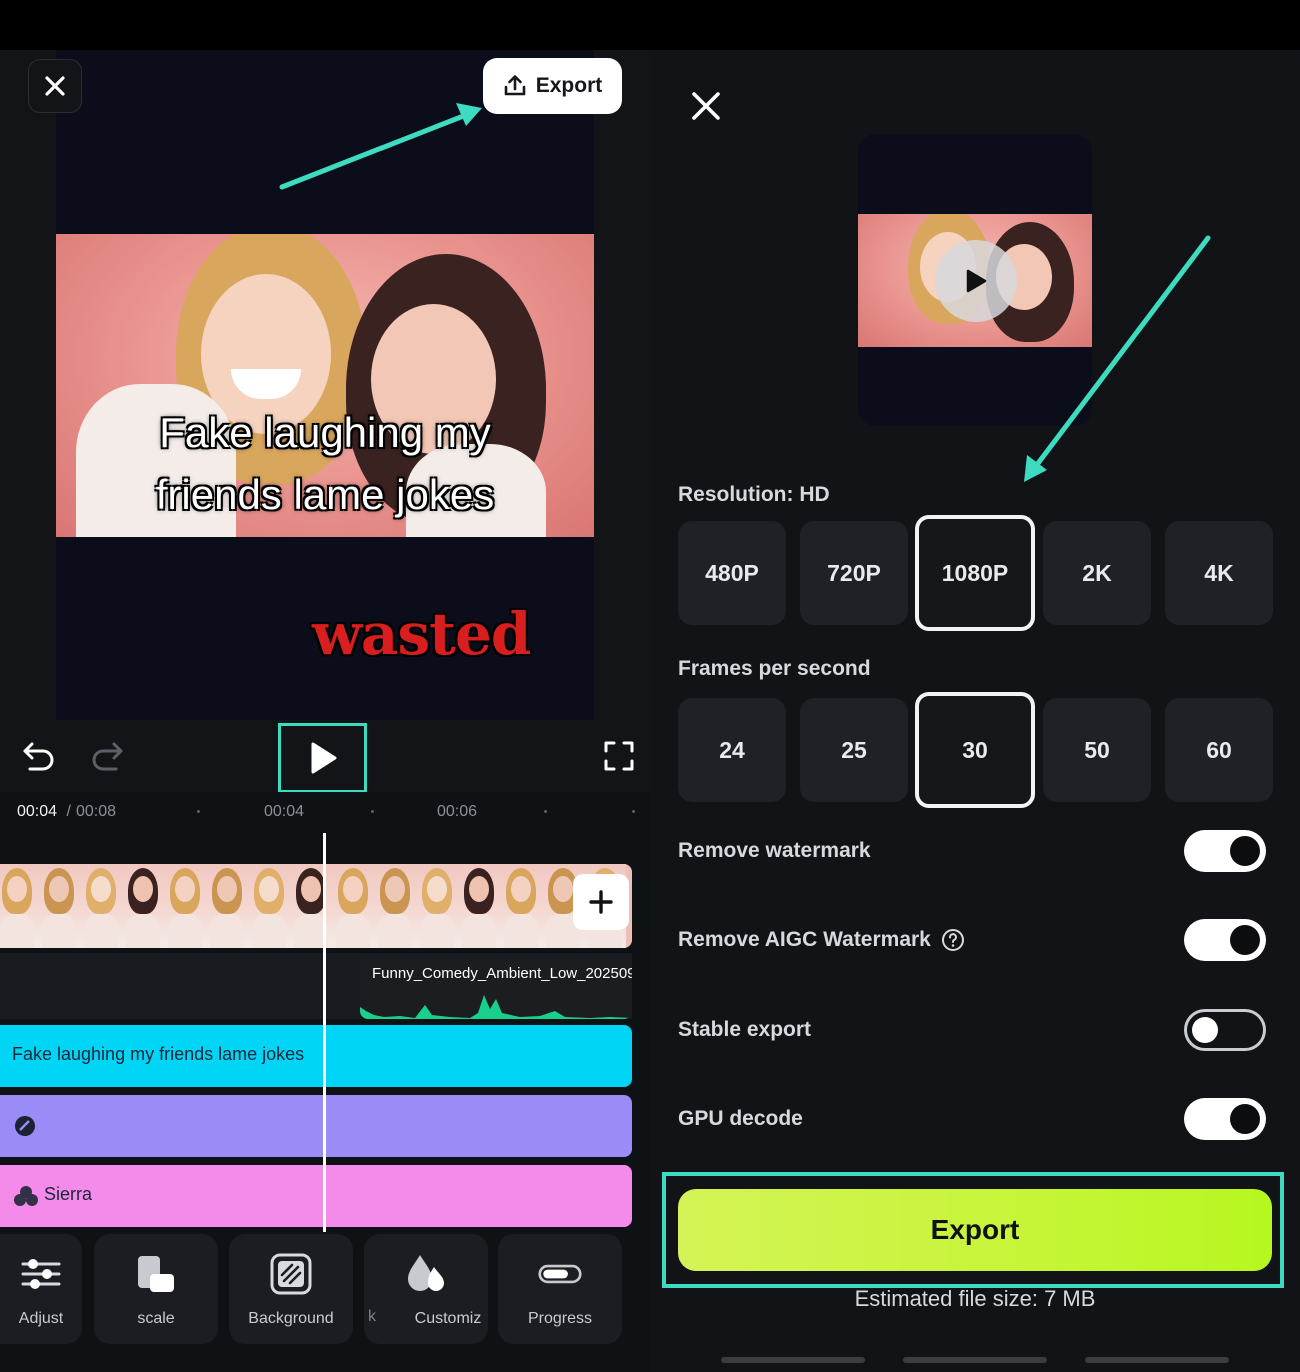  What do you see at coordinates (821, 940) in the screenshot?
I see `remove-aigc-watermark-label: Remove AIGC Watermark` at bounding box center [821, 940].